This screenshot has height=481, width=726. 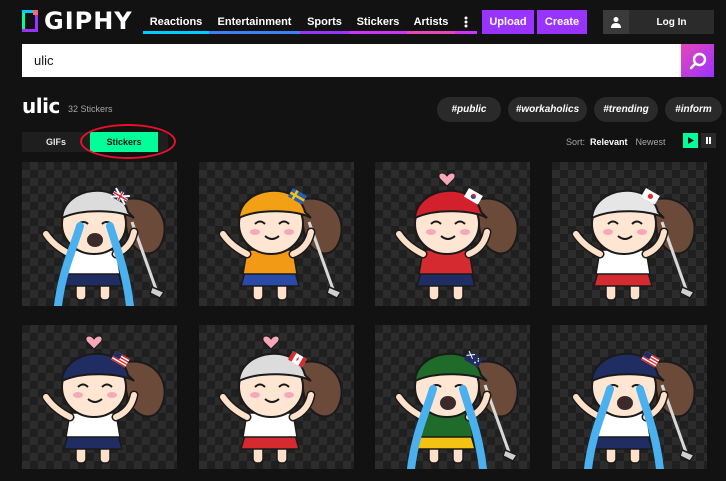 I want to click on brand-name: GIPHY, so click(x=88, y=21).